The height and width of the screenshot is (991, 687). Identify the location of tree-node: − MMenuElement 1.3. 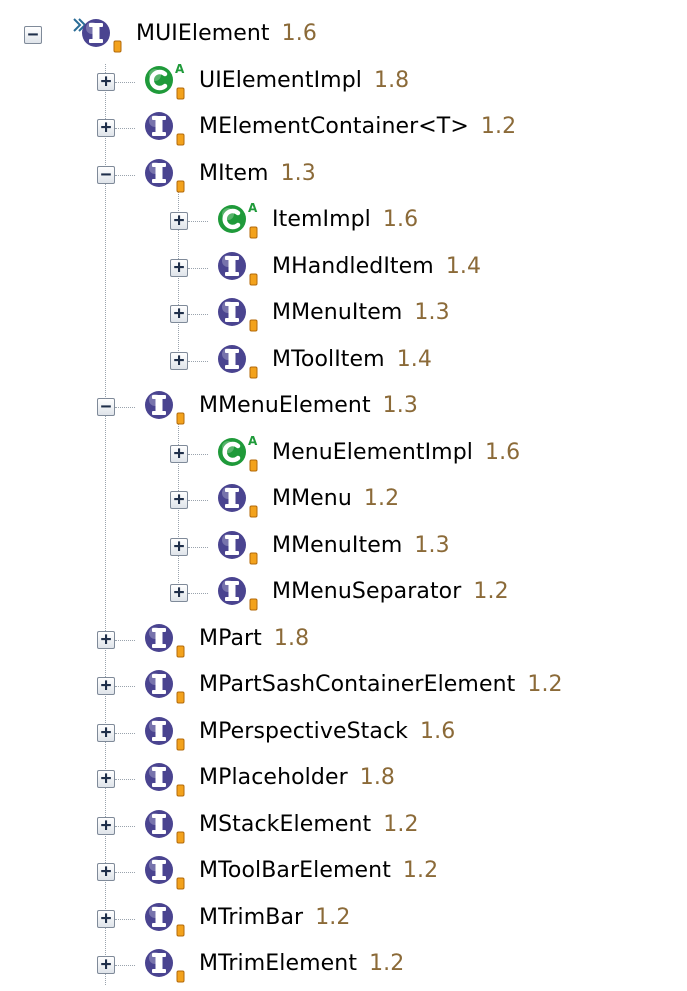
(343, 407).